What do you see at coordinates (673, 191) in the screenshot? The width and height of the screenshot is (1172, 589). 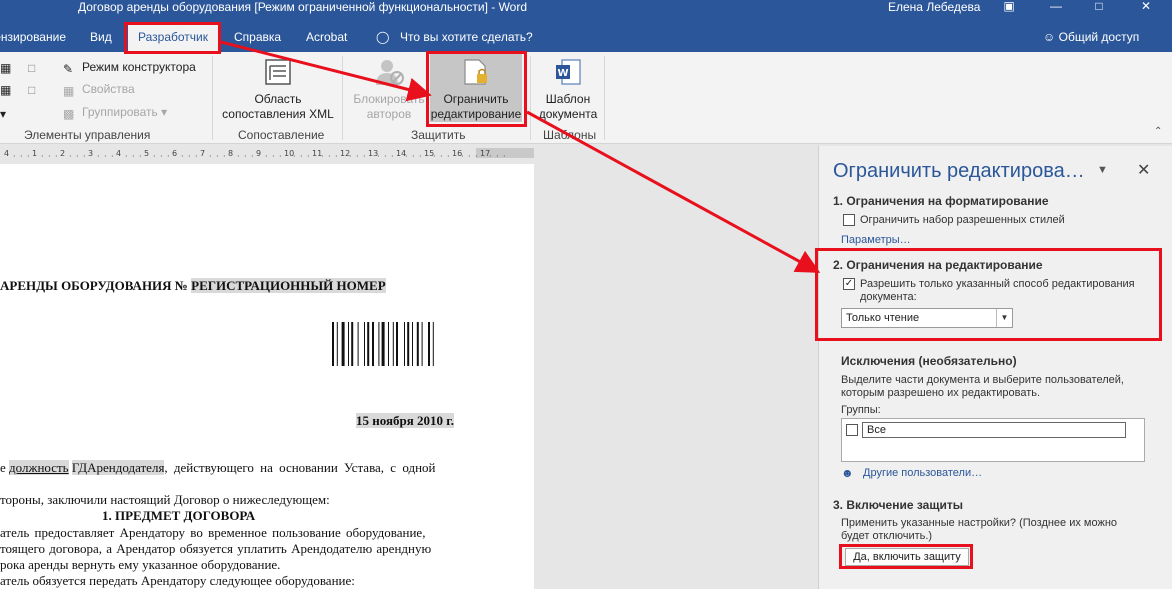 I see `arrow-restrict-to-pane` at bounding box center [673, 191].